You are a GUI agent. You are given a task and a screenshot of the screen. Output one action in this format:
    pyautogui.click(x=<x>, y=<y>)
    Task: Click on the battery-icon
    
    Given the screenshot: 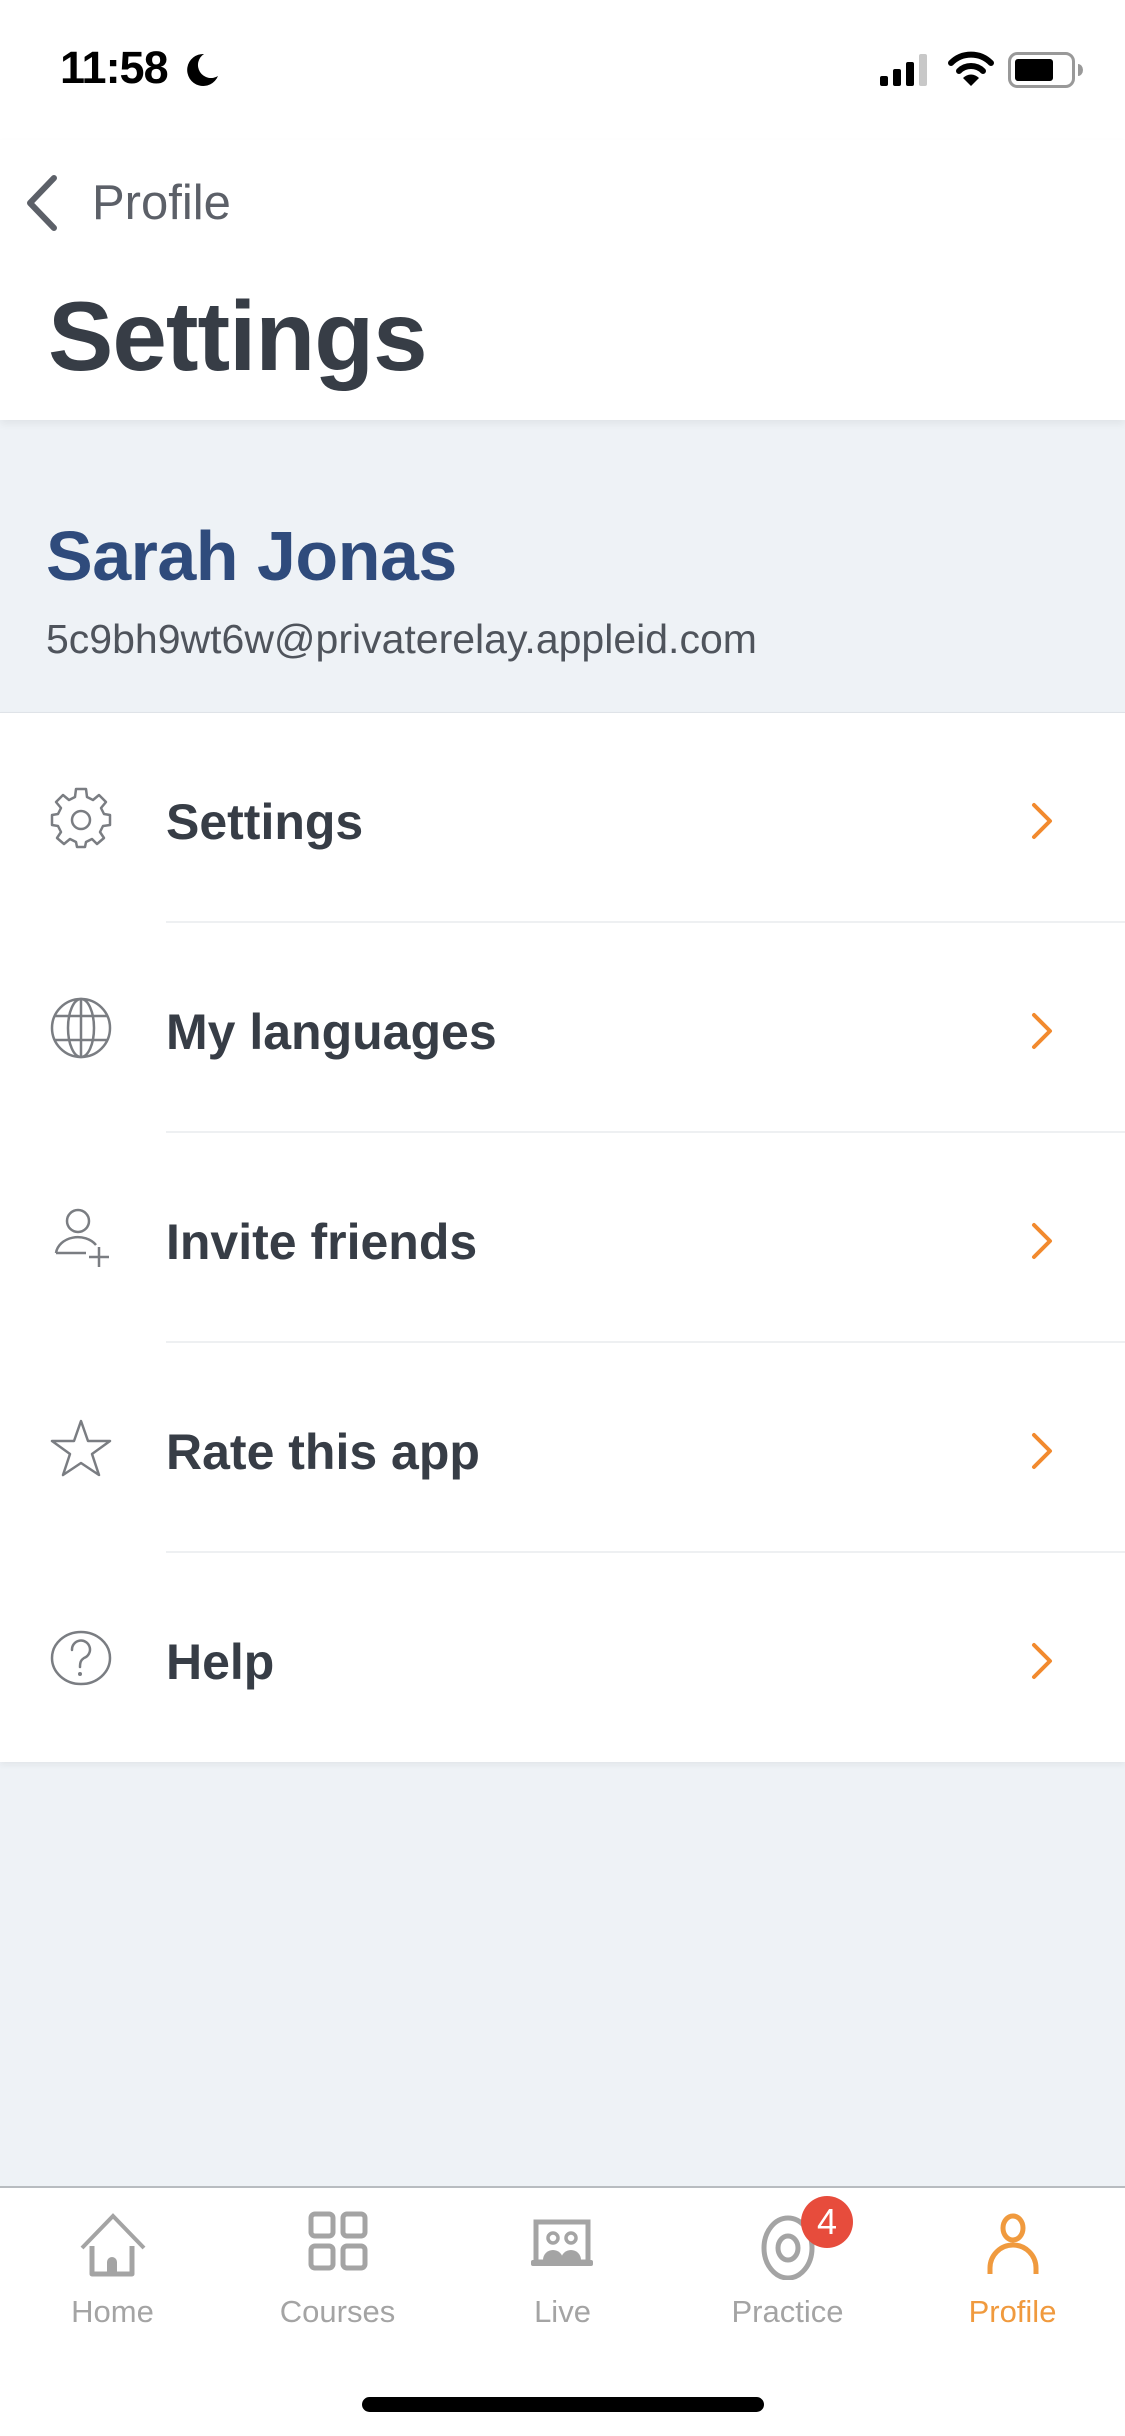 What is the action you would take?
    pyautogui.click(x=1045, y=70)
    